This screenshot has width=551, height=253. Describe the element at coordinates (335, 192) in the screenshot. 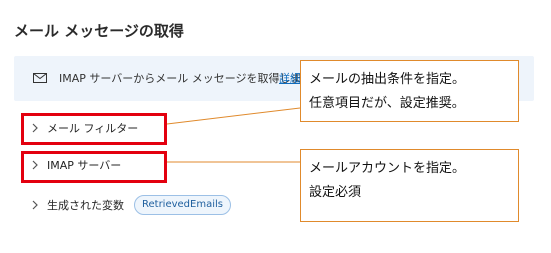

I see `callout-imap-server-line2: 設定必須` at that location.